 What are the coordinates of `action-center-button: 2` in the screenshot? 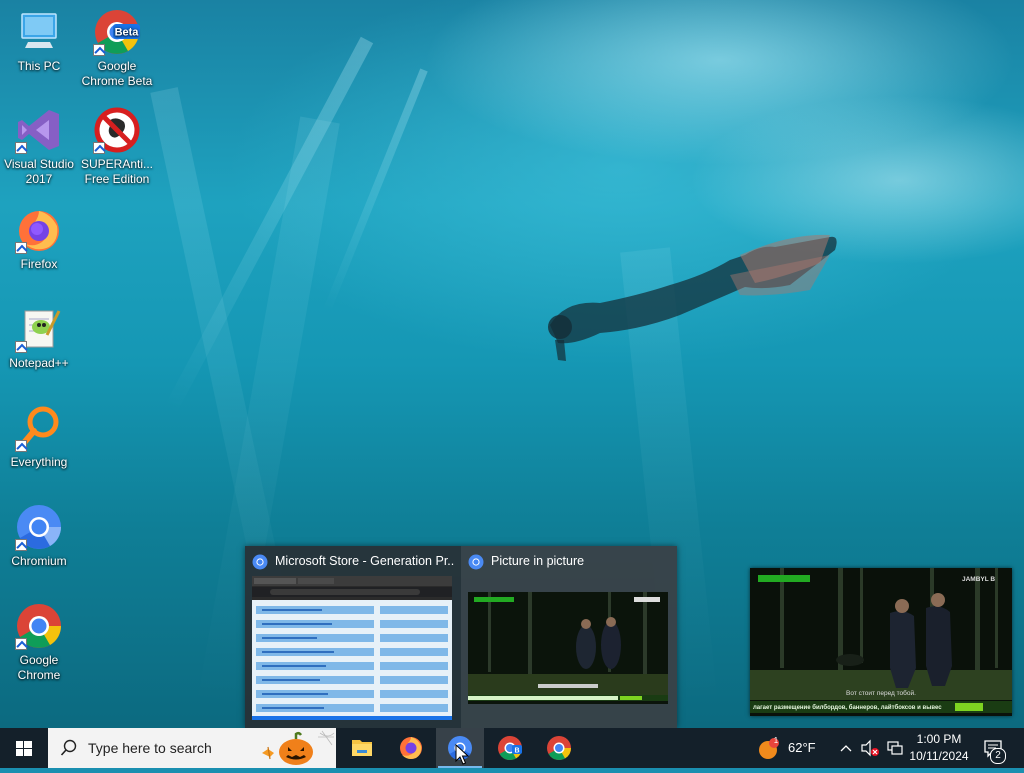 It's located at (996, 748).